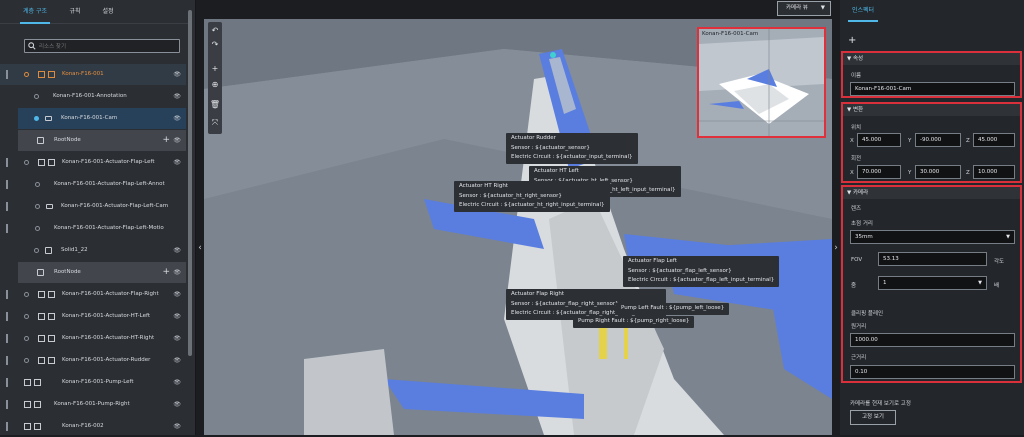 Image resolution: width=1024 pixels, height=437 pixels. What do you see at coordinates (93, 184) in the screenshot?
I see `tree-item: Konan-F16-001-Actuator-Flap-Left-Annot` at bounding box center [93, 184].